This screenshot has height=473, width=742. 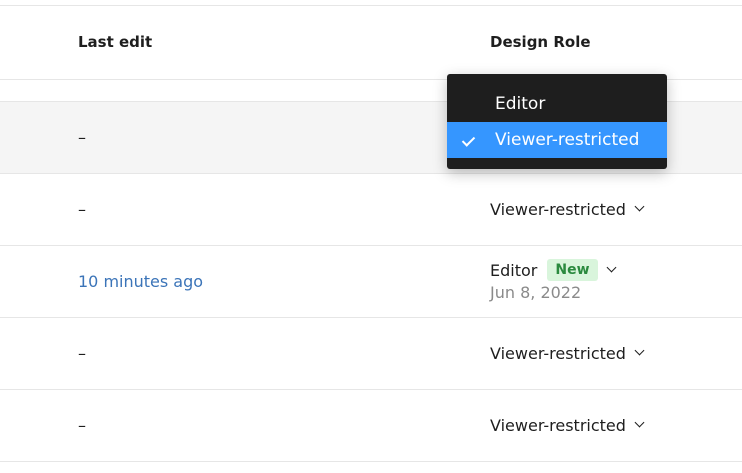 I want to click on role-date: Jun 8, 2022, so click(x=536, y=292).